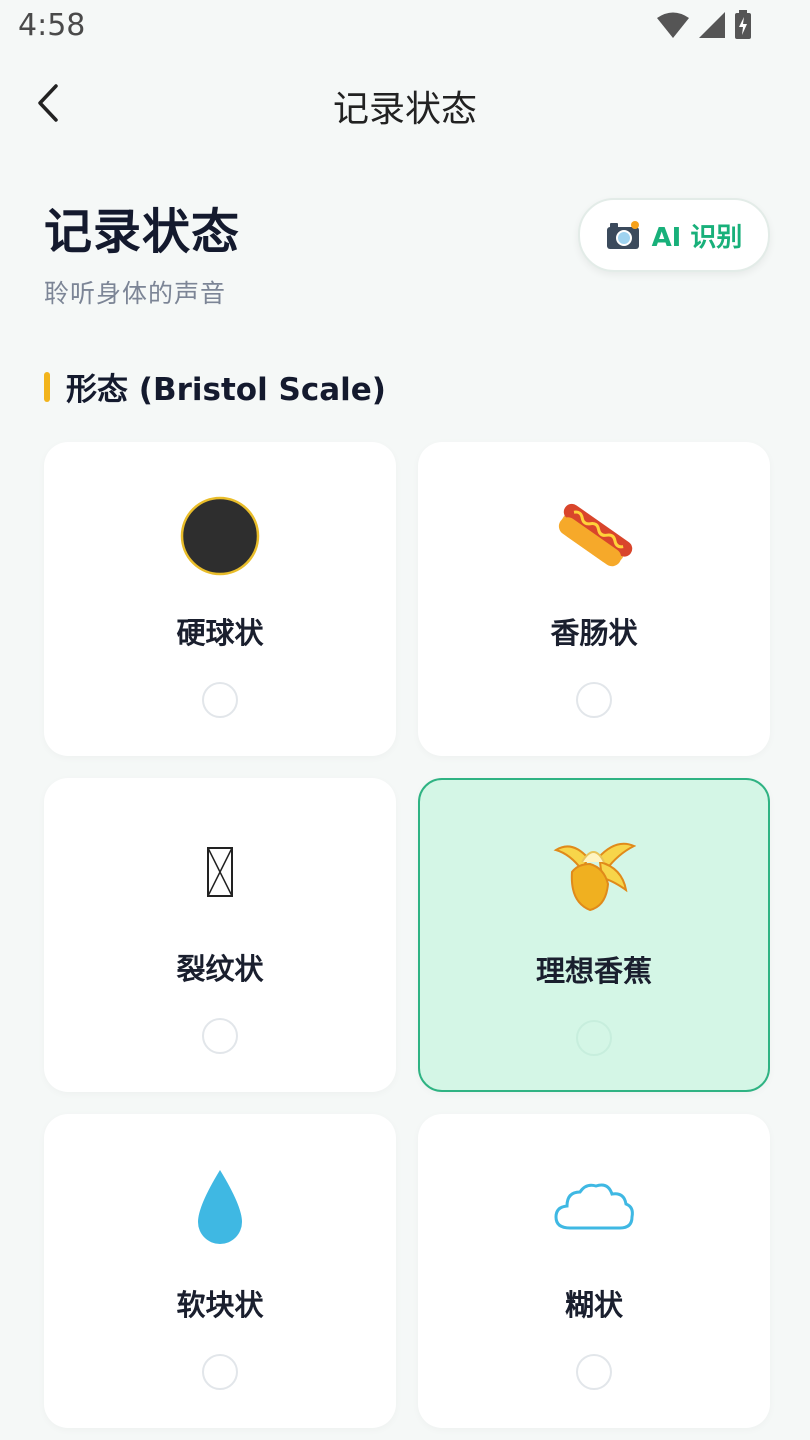 This screenshot has height=1440, width=810. What do you see at coordinates (47, 386) in the screenshot?
I see `section-accent-bar` at bounding box center [47, 386].